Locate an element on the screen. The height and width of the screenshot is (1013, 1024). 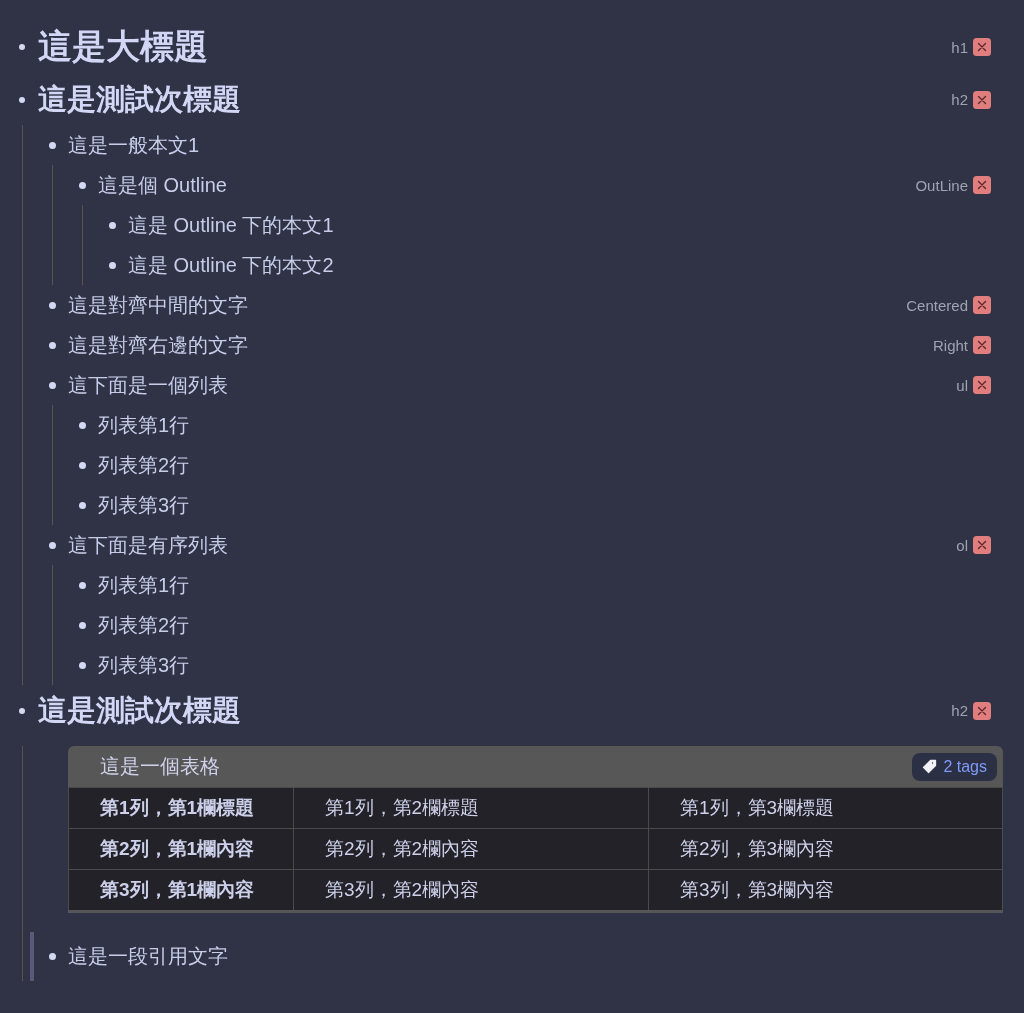
table-cell: 第3列，第3欄內容 is located at coordinates (825, 889).